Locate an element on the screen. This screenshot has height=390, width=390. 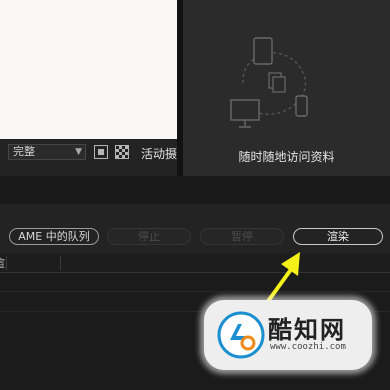
region-of-interest-icon is located at coordinates (101, 152).